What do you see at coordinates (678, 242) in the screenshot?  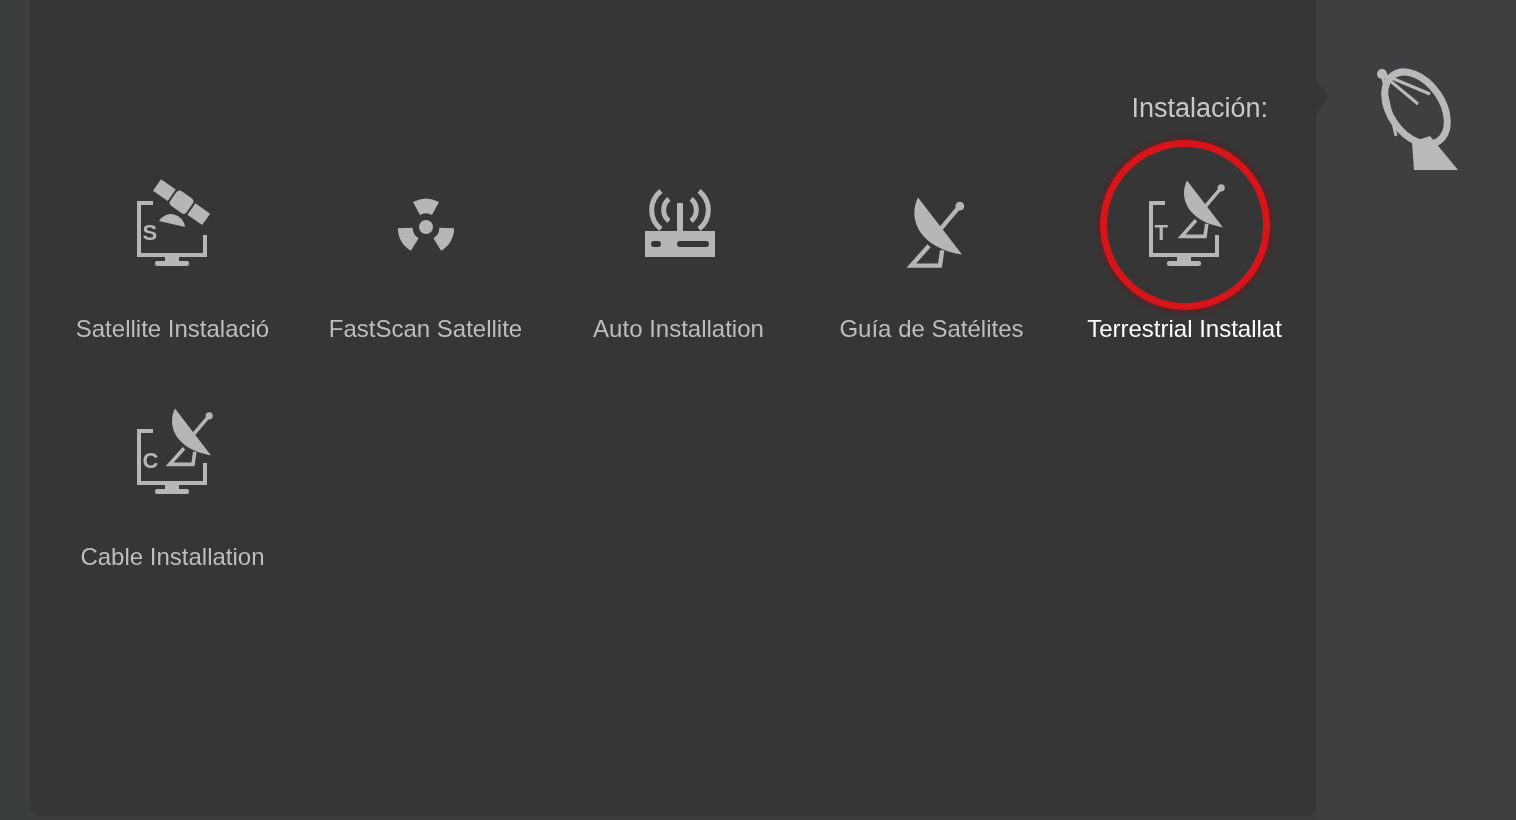 I see `menu-item: Auto Installation` at bounding box center [678, 242].